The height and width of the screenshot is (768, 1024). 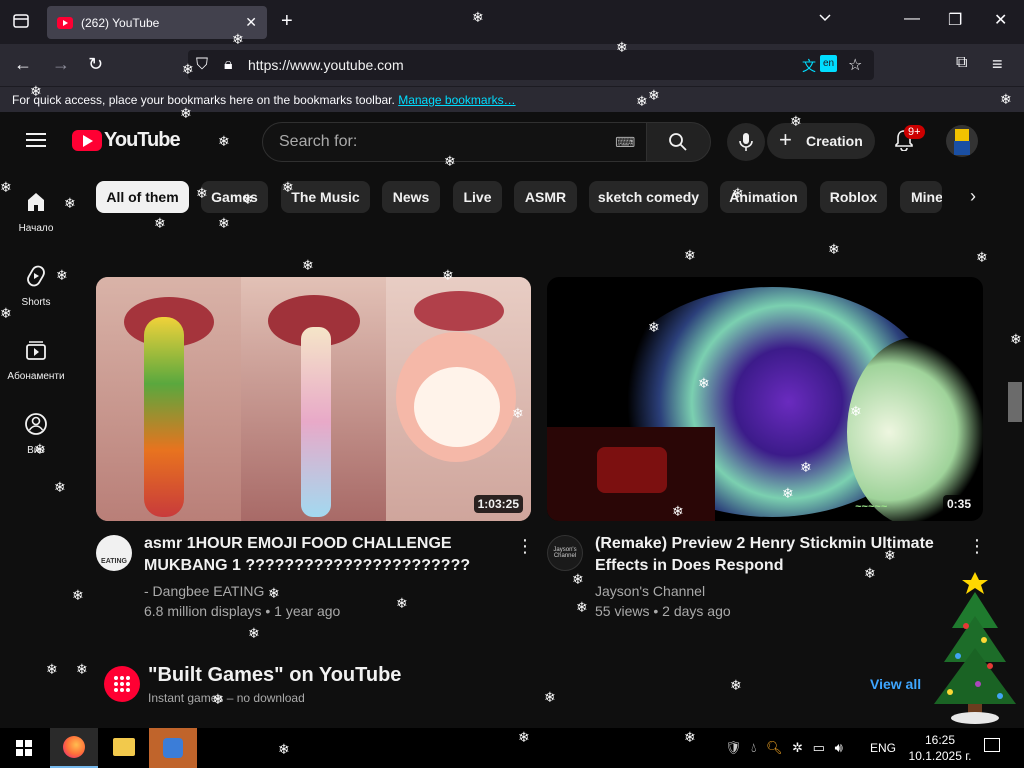 What do you see at coordinates (24, 748) in the screenshot?
I see `windows-start-icon` at bounding box center [24, 748].